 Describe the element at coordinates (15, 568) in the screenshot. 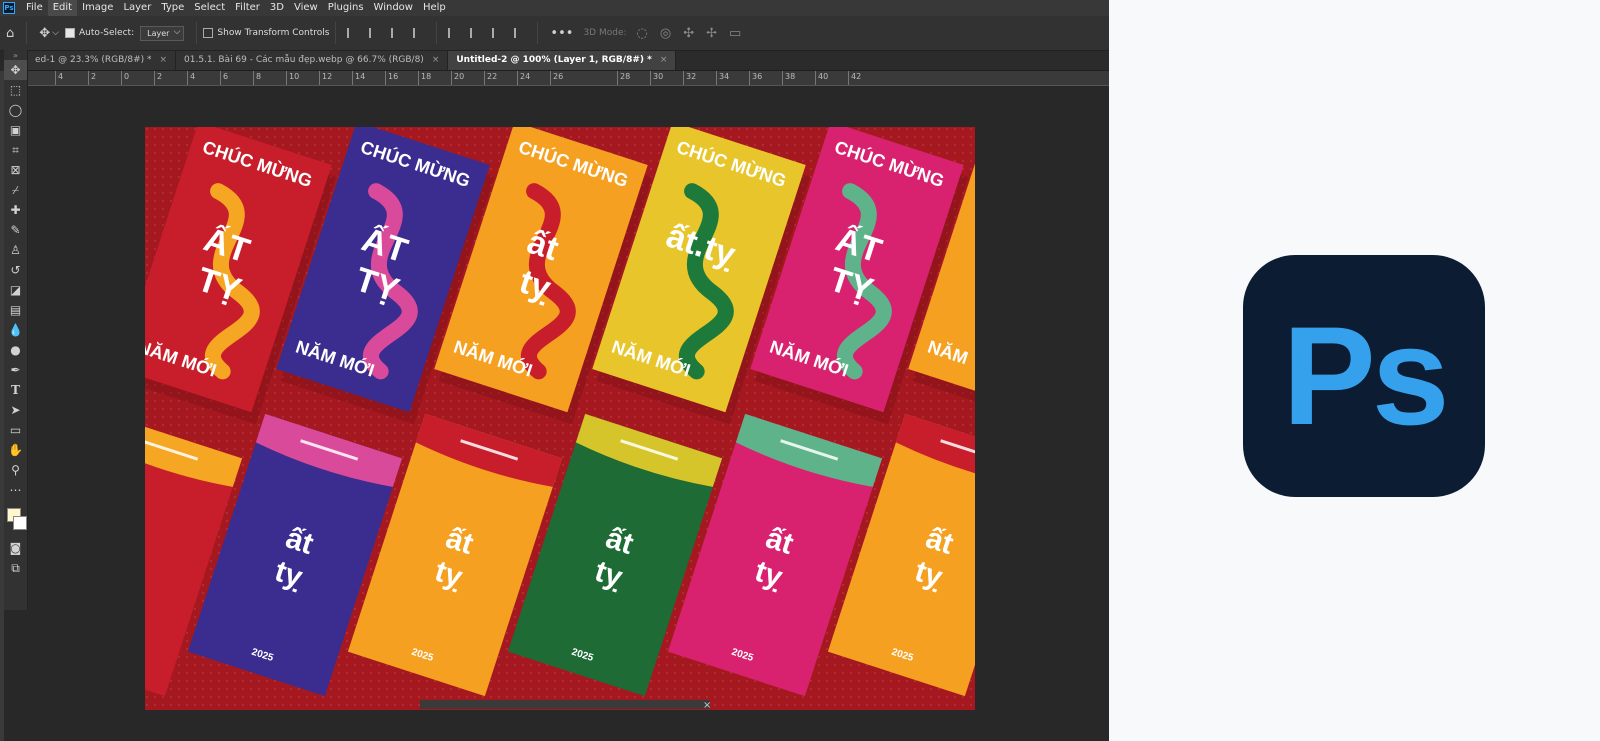

I see `screen-mode-icon: ⧉` at that location.